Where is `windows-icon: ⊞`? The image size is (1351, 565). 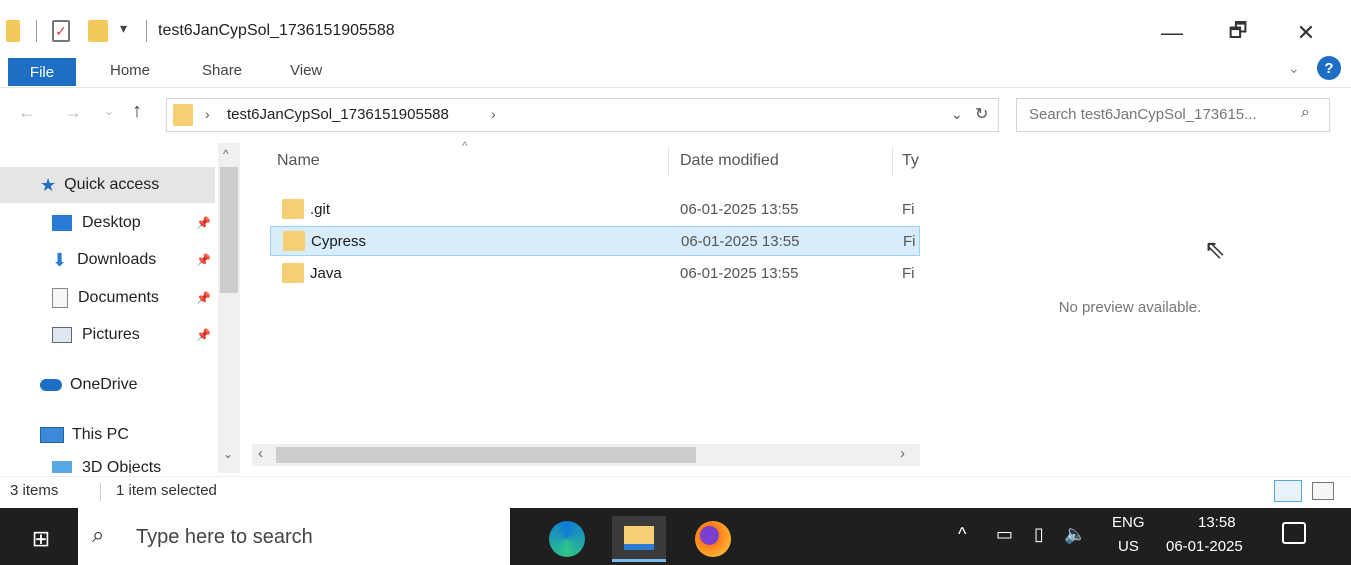 windows-icon: ⊞ is located at coordinates (41, 538).